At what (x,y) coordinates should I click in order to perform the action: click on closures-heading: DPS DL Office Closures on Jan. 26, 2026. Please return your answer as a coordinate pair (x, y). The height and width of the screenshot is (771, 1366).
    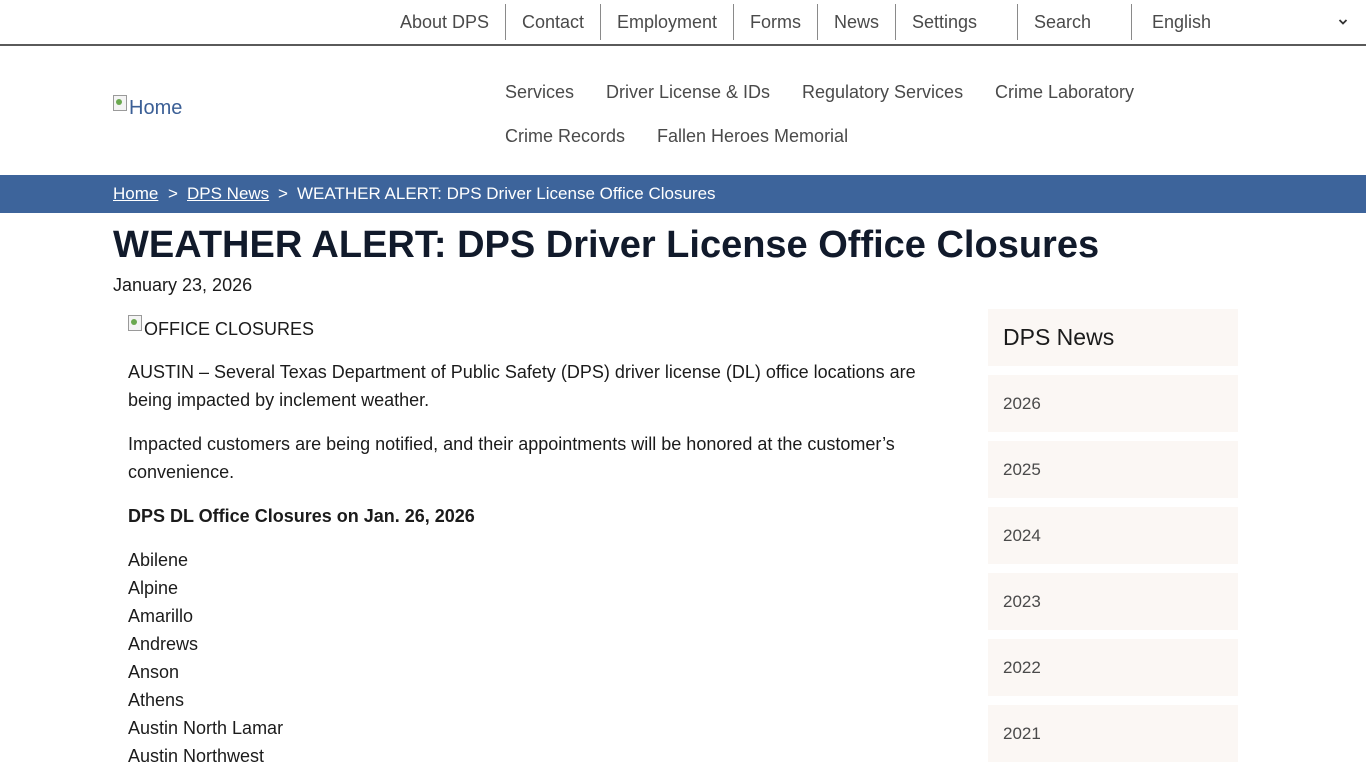
    Looking at the image, I should click on (301, 516).